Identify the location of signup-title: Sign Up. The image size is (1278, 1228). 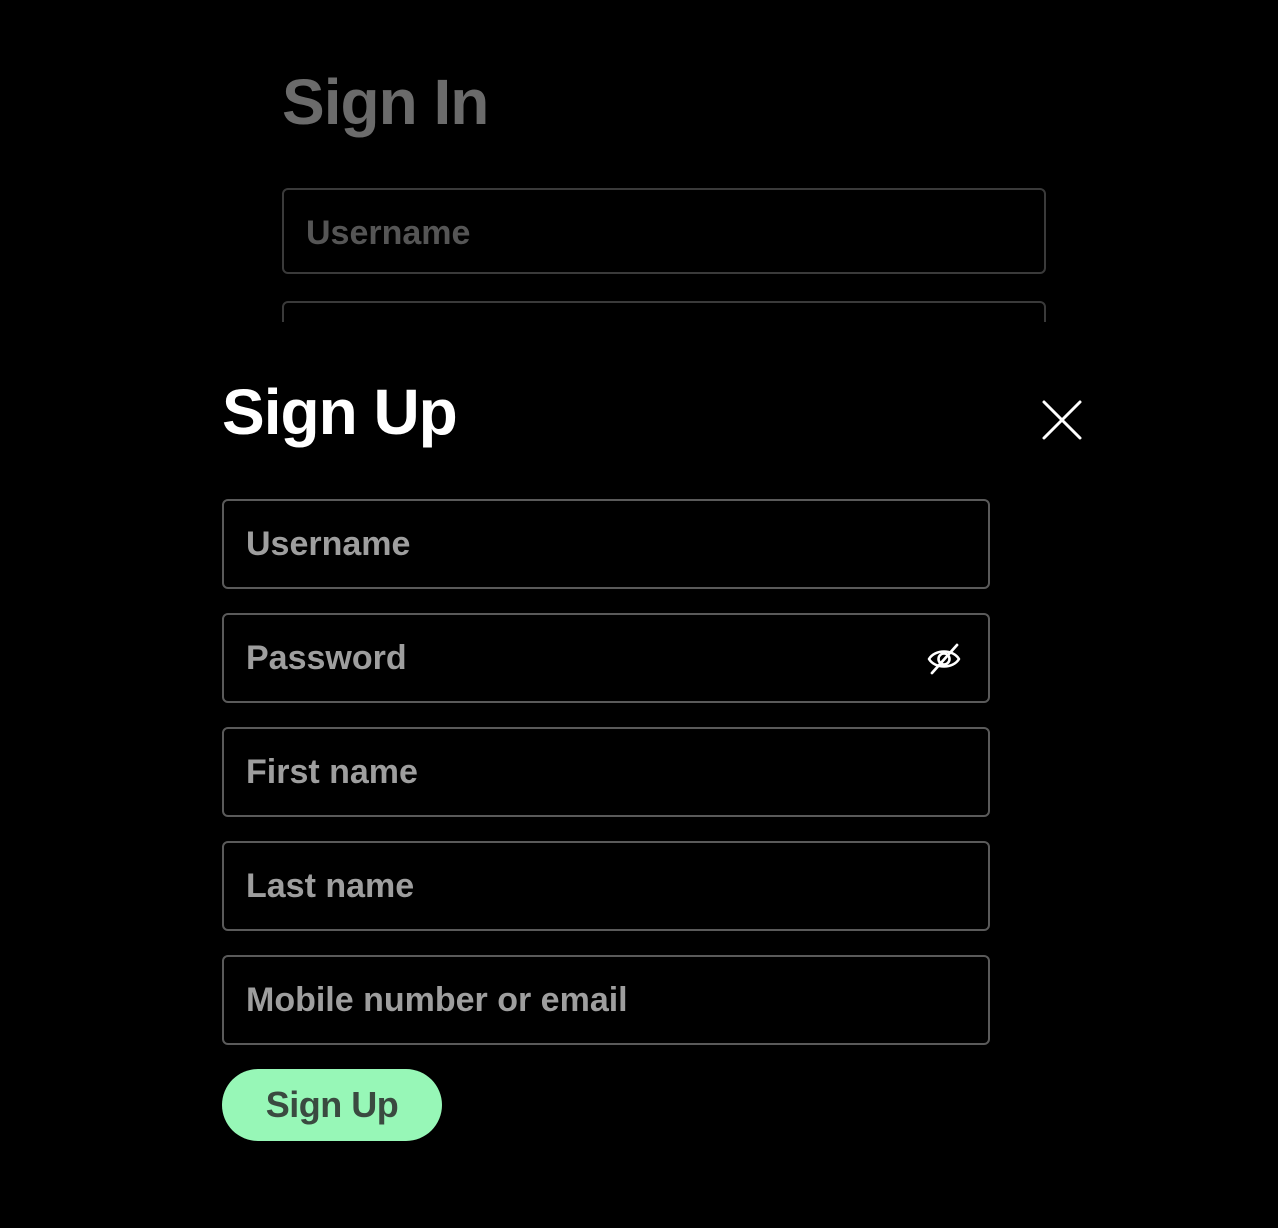
(340, 412).